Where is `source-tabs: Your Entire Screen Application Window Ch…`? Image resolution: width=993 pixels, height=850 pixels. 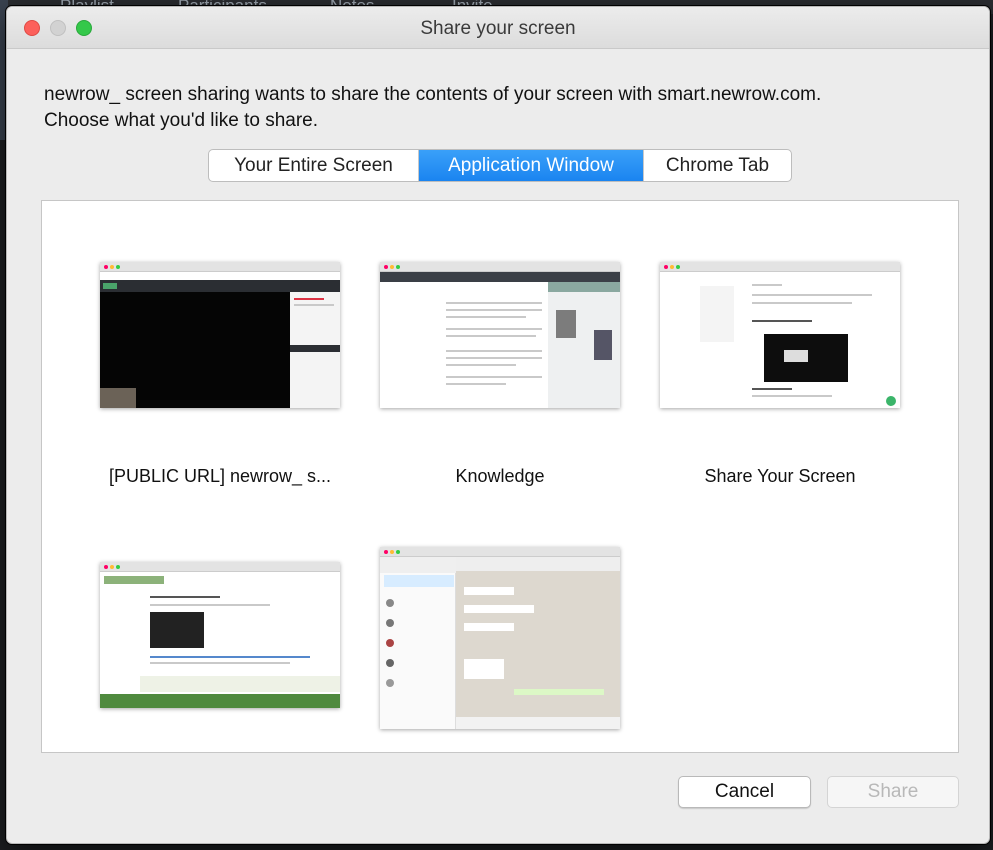
source-tabs: Your Entire Screen Application Window Ch… is located at coordinates (500, 165).